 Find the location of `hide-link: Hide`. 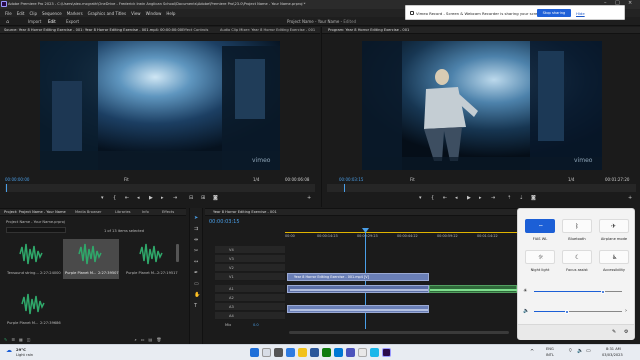

hide-link: Hide is located at coordinates (580, 13).